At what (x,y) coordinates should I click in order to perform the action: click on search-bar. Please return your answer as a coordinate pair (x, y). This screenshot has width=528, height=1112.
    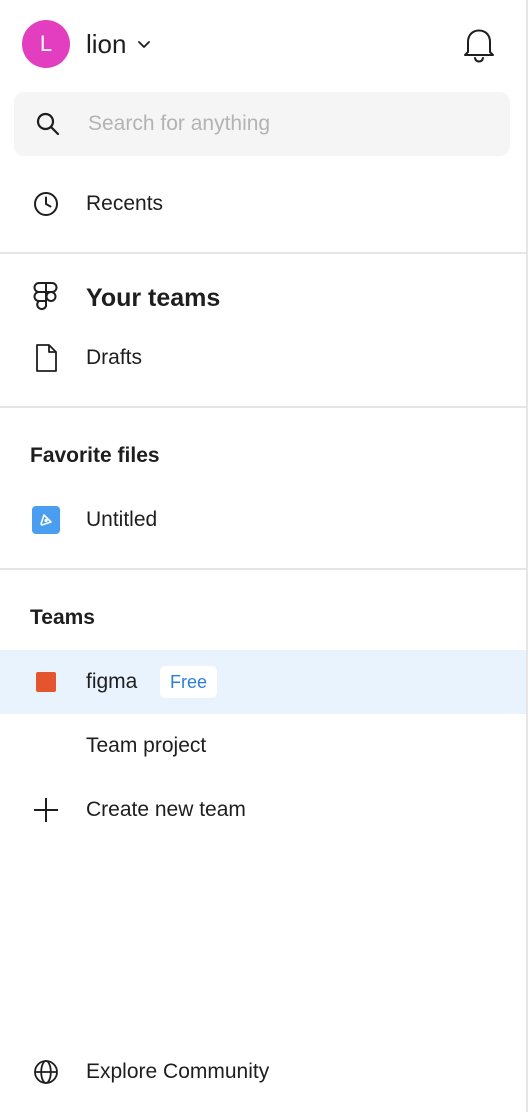
    Looking at the image, I should click on (262, 124).